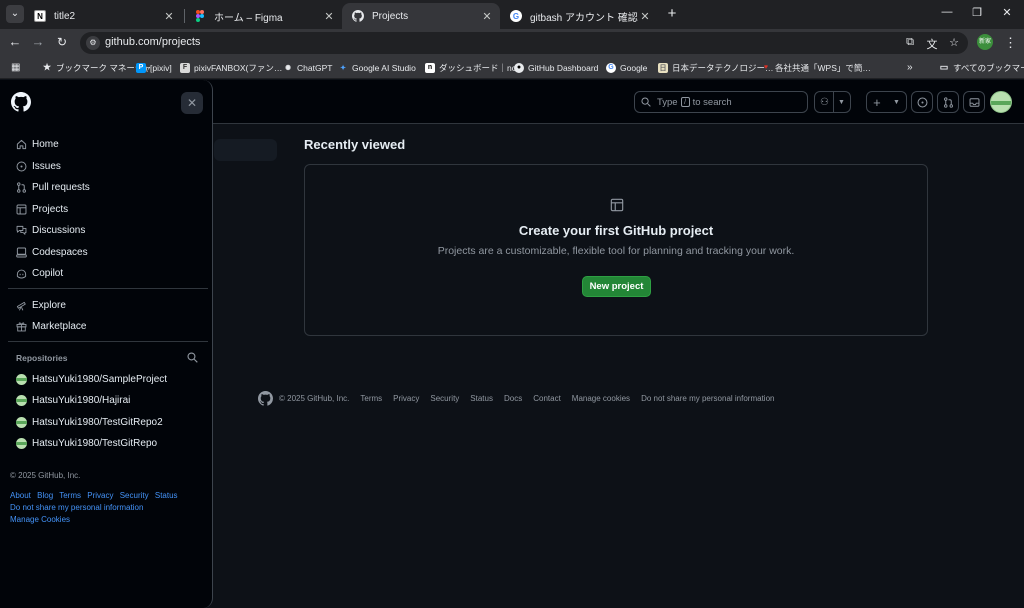 This screenshot has height=608, width=1024. I want to click on reload-icon: ↻, so click(62, 42).